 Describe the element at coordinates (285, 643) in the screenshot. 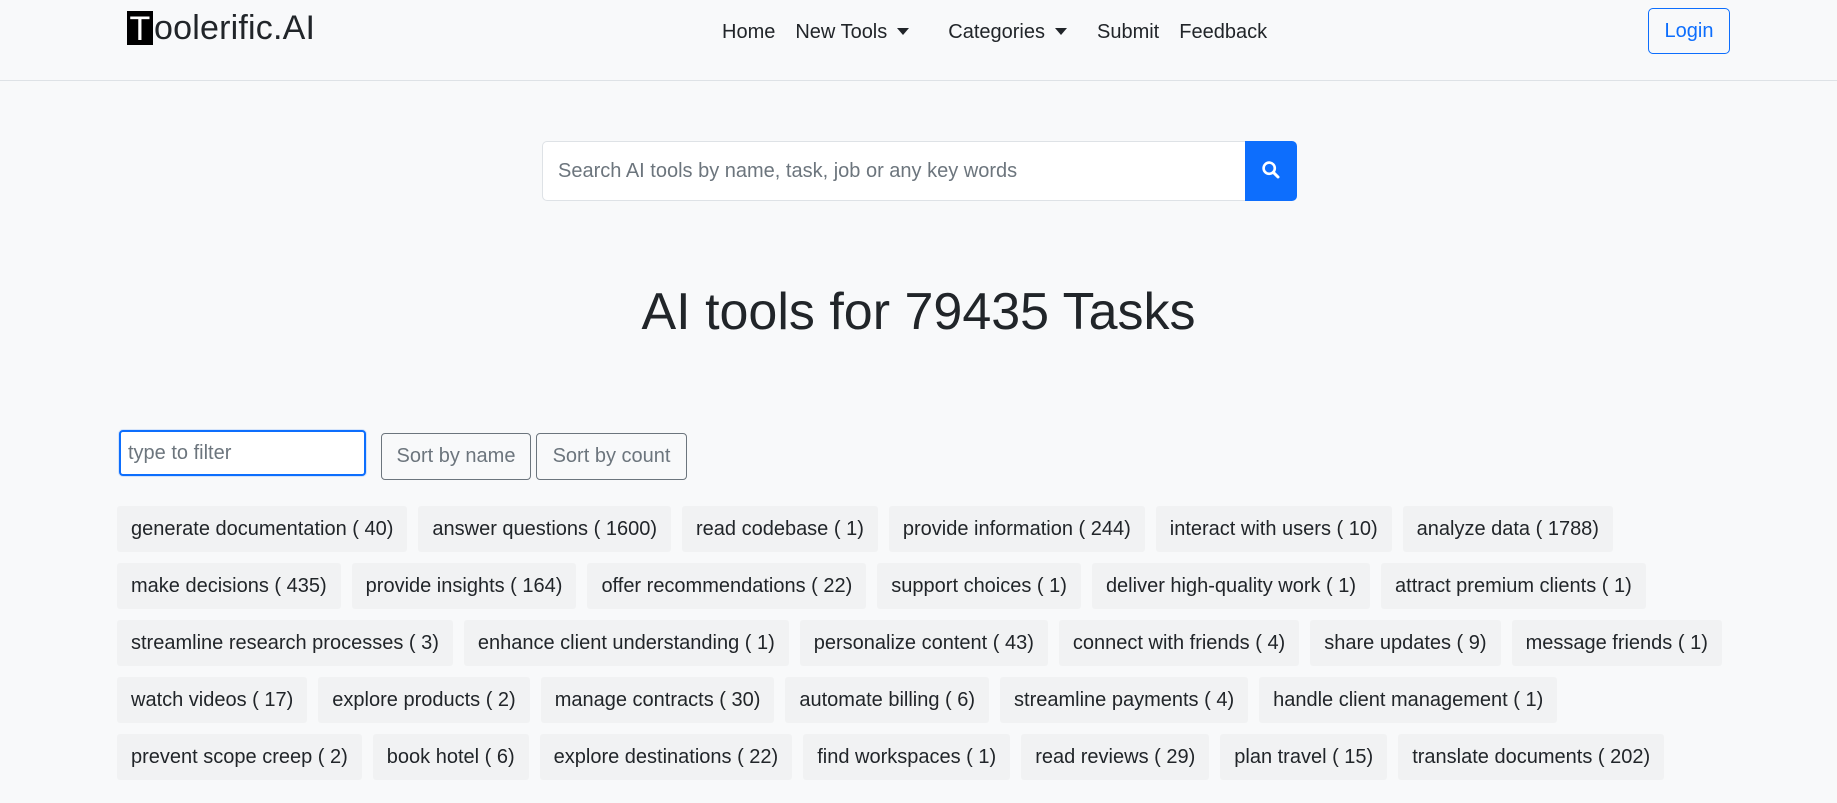

I see `task-tag: streamline research processes ( 3)` at that location.